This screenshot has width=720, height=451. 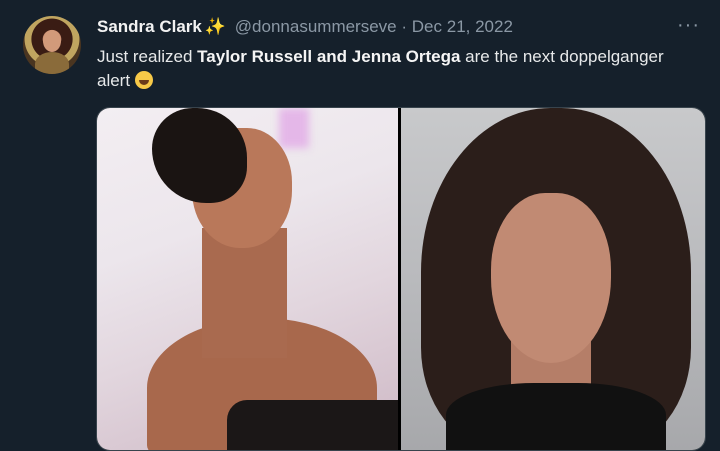 I want to click on avatar-face, so click(x=52, y=41).